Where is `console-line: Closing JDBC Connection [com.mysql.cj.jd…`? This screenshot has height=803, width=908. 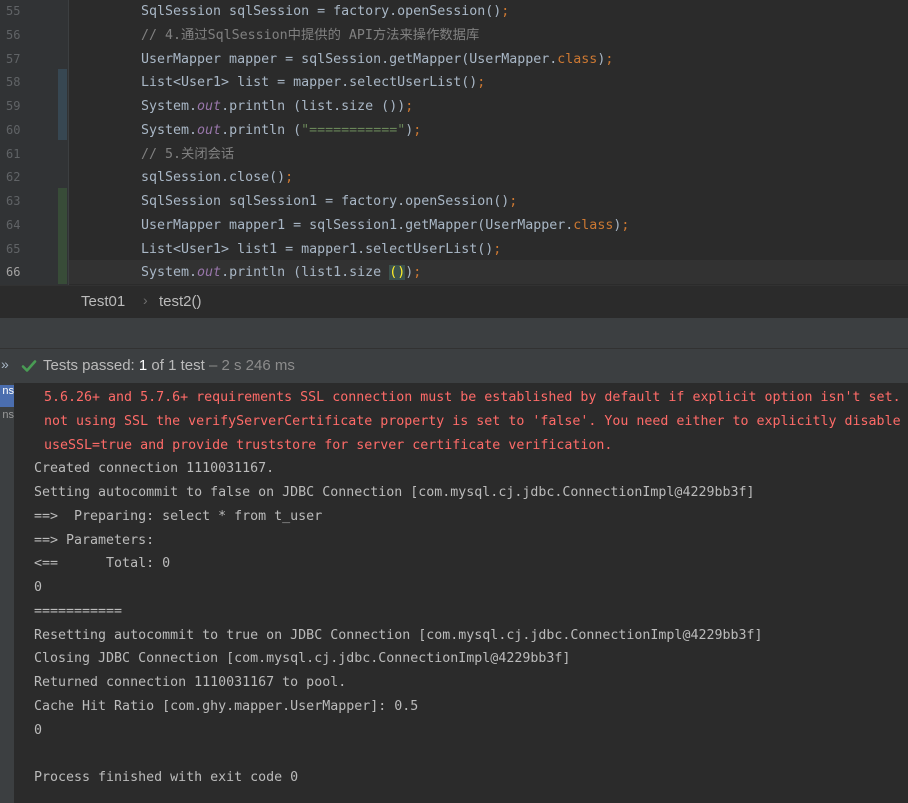 console-line: Closing JDBC Connection [com.mysql.cj.jd… is located at coordinates (302, 659).